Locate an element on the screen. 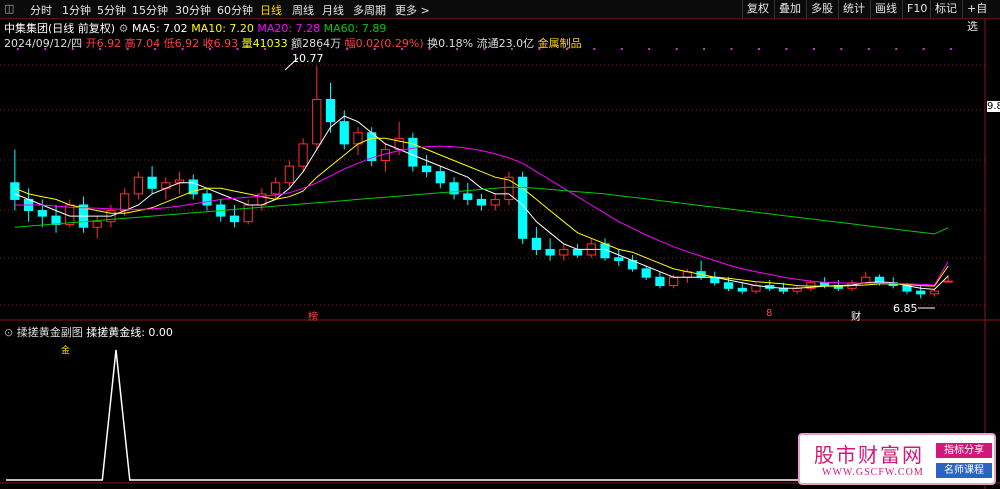  event-marker-1: 榜 is located at coordinates (313, 315).